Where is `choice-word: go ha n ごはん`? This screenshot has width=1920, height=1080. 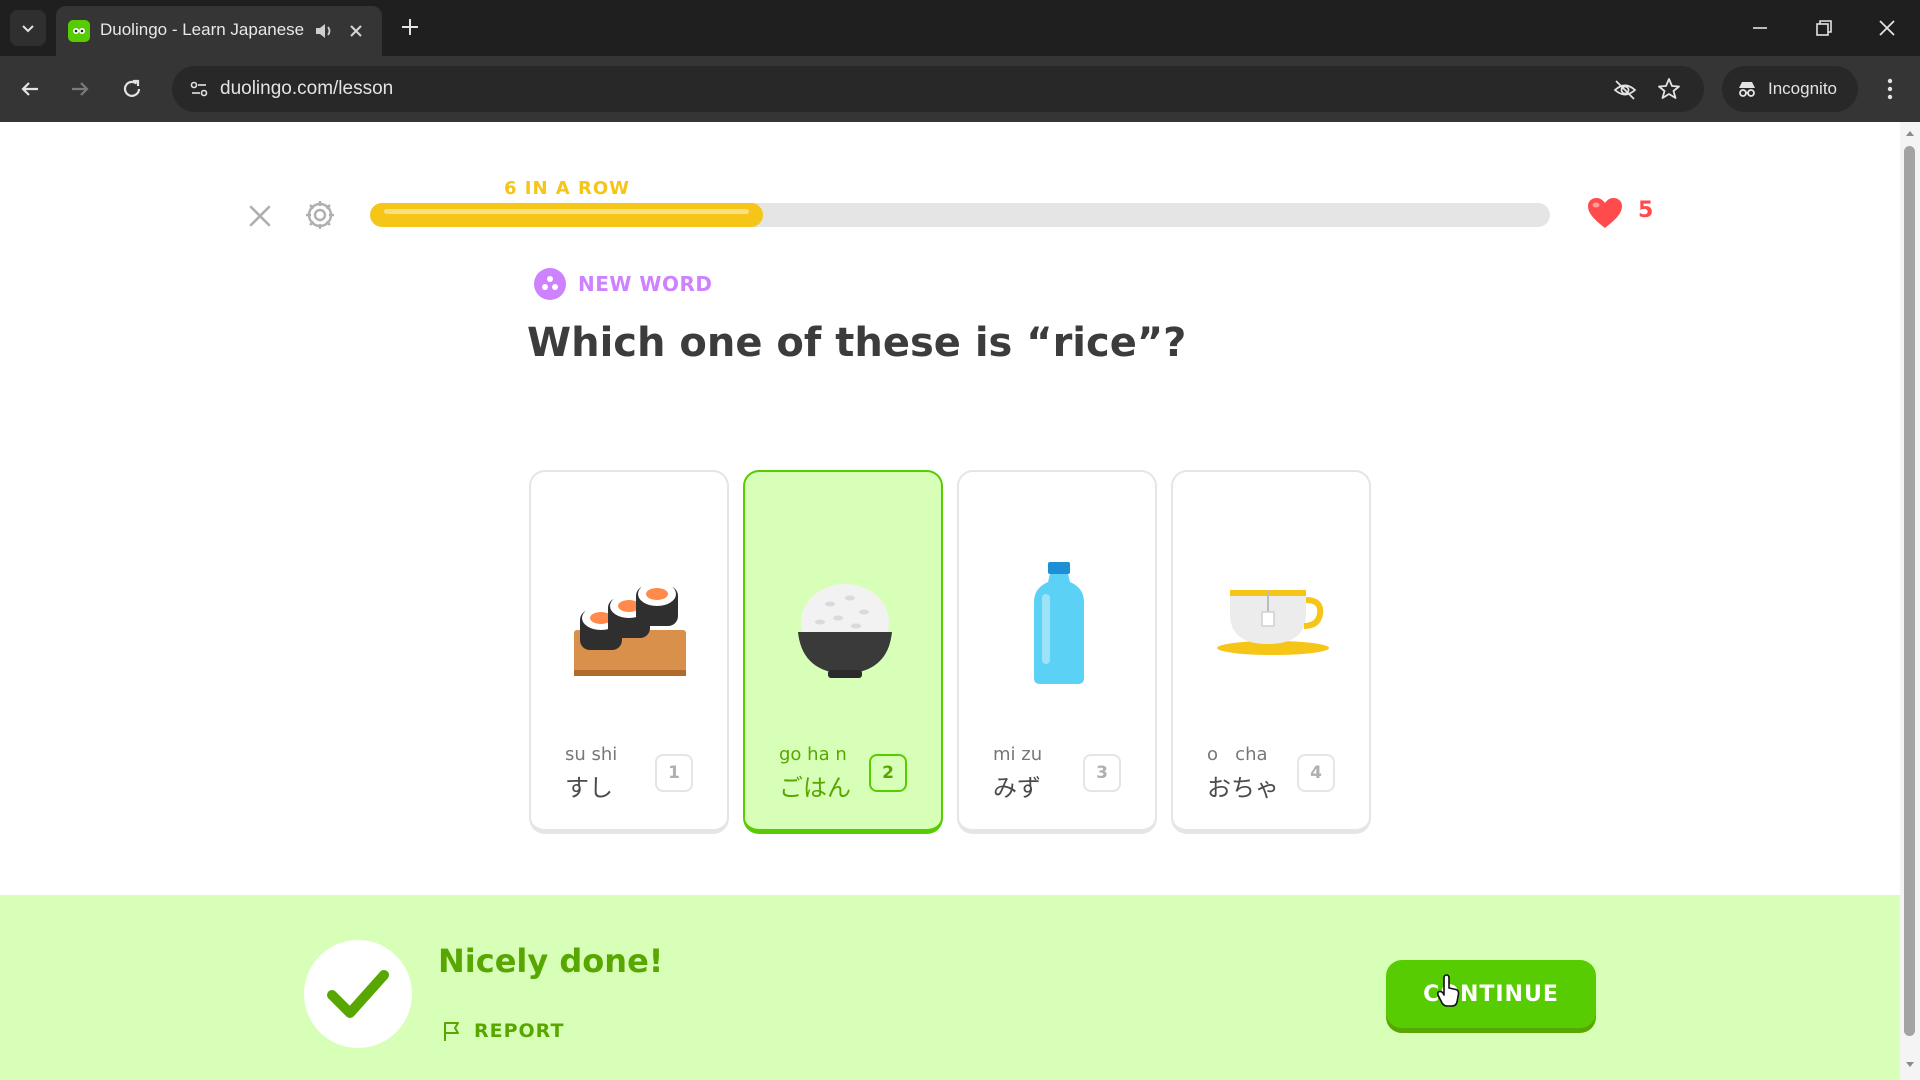 choice-word: go ha n ごはん is located at coordinates (815, 774).